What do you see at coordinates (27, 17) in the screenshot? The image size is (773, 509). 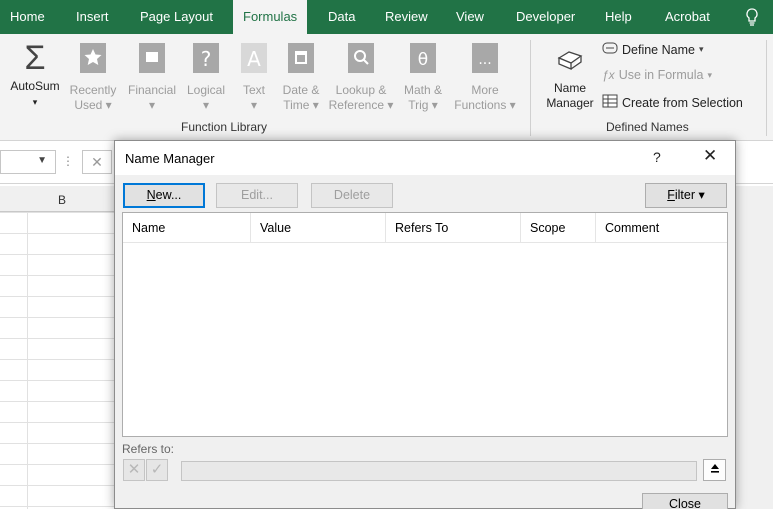 I see `tab-home: Home` at bounding box center [27, 17].